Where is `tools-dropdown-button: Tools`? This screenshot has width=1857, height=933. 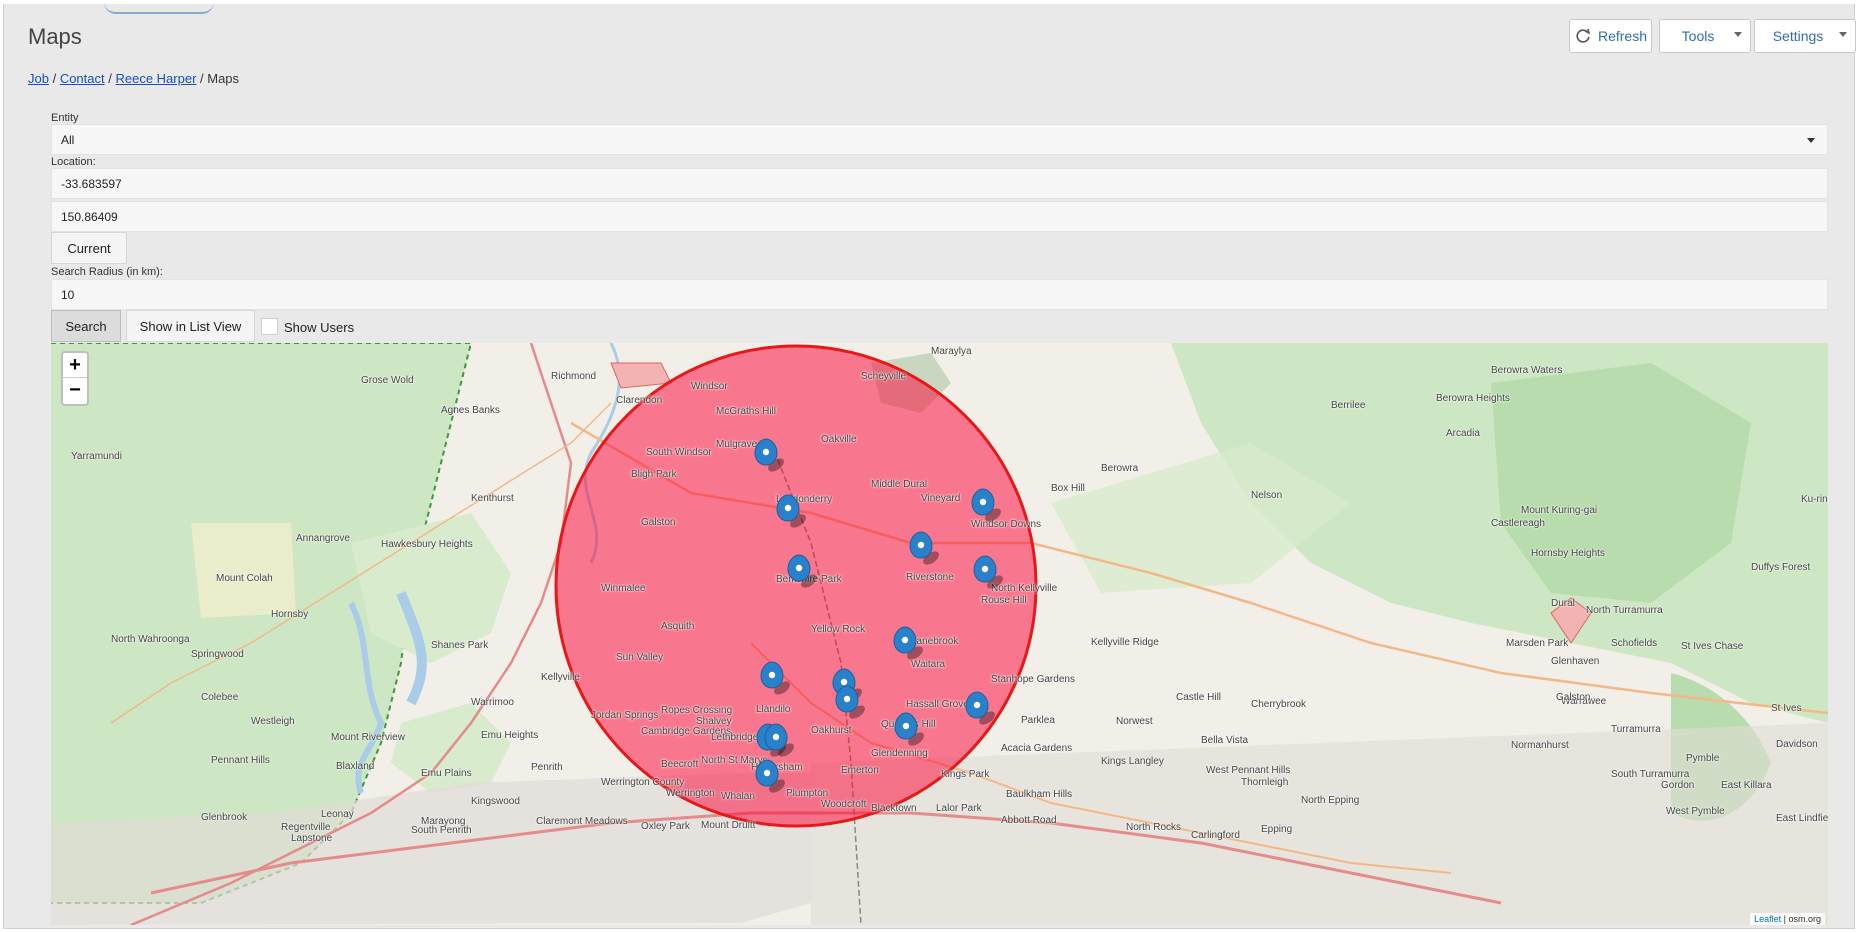
tools-dropdown-button: Tools is located at coordinates (1705, 36).